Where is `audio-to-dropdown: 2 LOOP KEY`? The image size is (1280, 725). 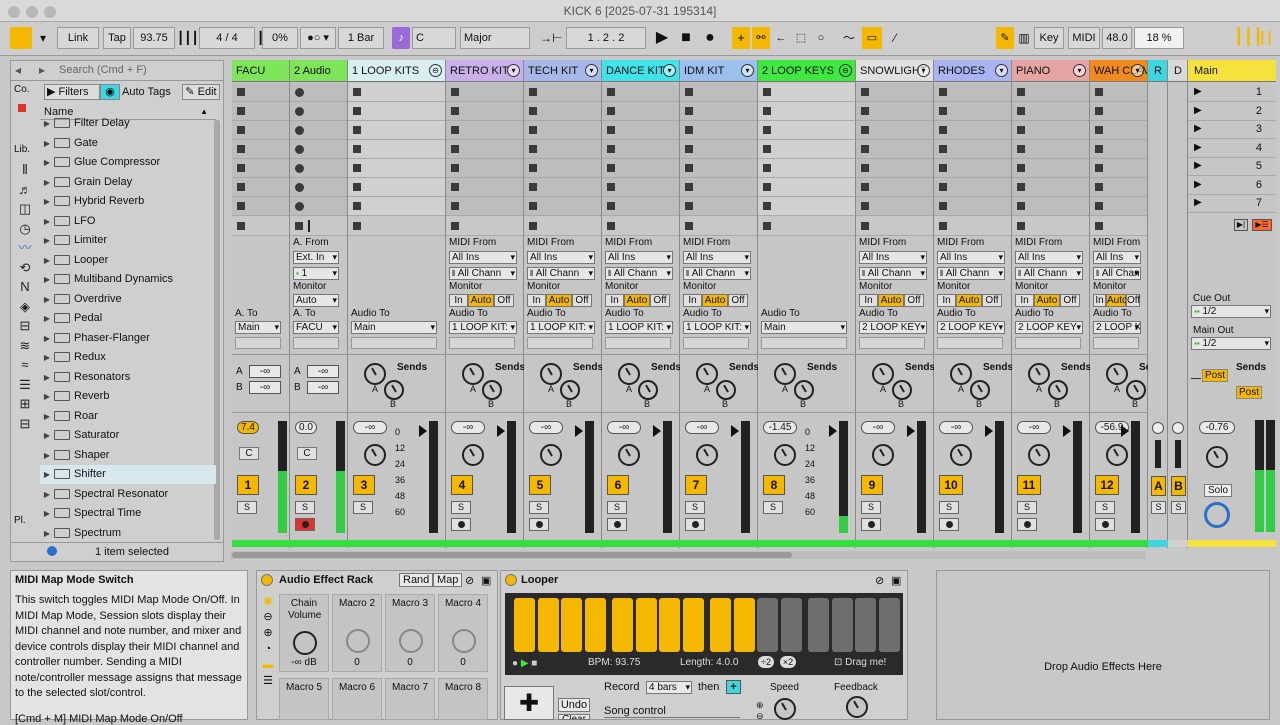
audio-to-dropdown: 2 LOOP KEY is located at coordinates (893, 327).